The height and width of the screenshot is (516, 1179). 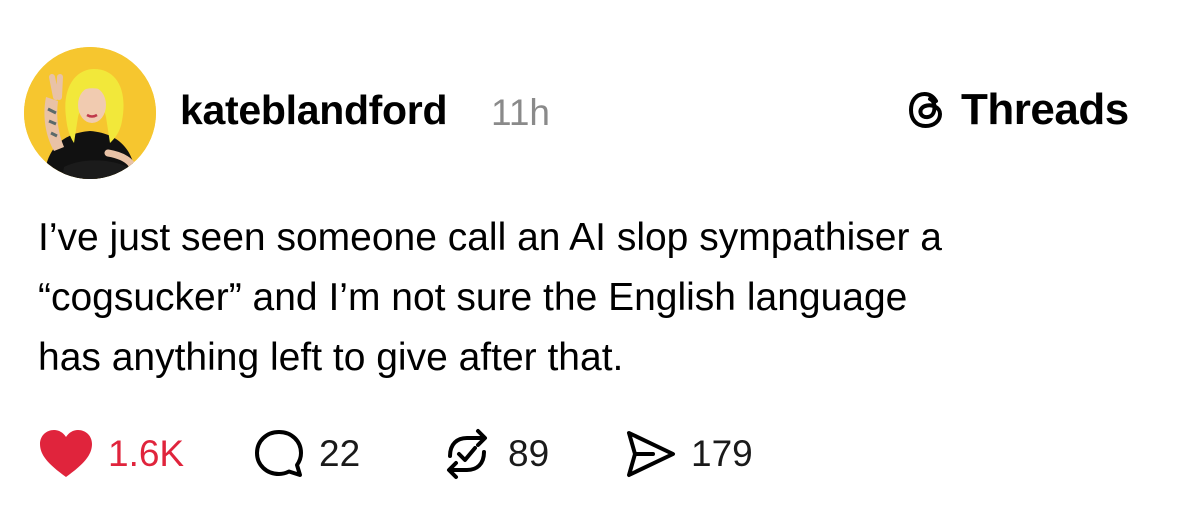 What do you see at coordinates (722, 453) in the screenshot?
I see `share-count: 179` at bounding box center [722, 453].